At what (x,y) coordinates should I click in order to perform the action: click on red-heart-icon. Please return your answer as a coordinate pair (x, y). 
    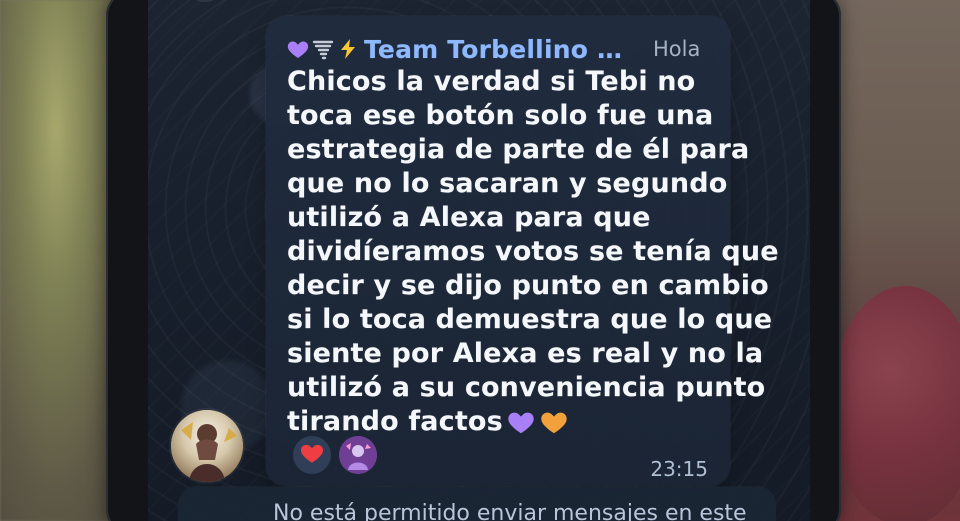
    Looking at the image, I should click on (312, 455).